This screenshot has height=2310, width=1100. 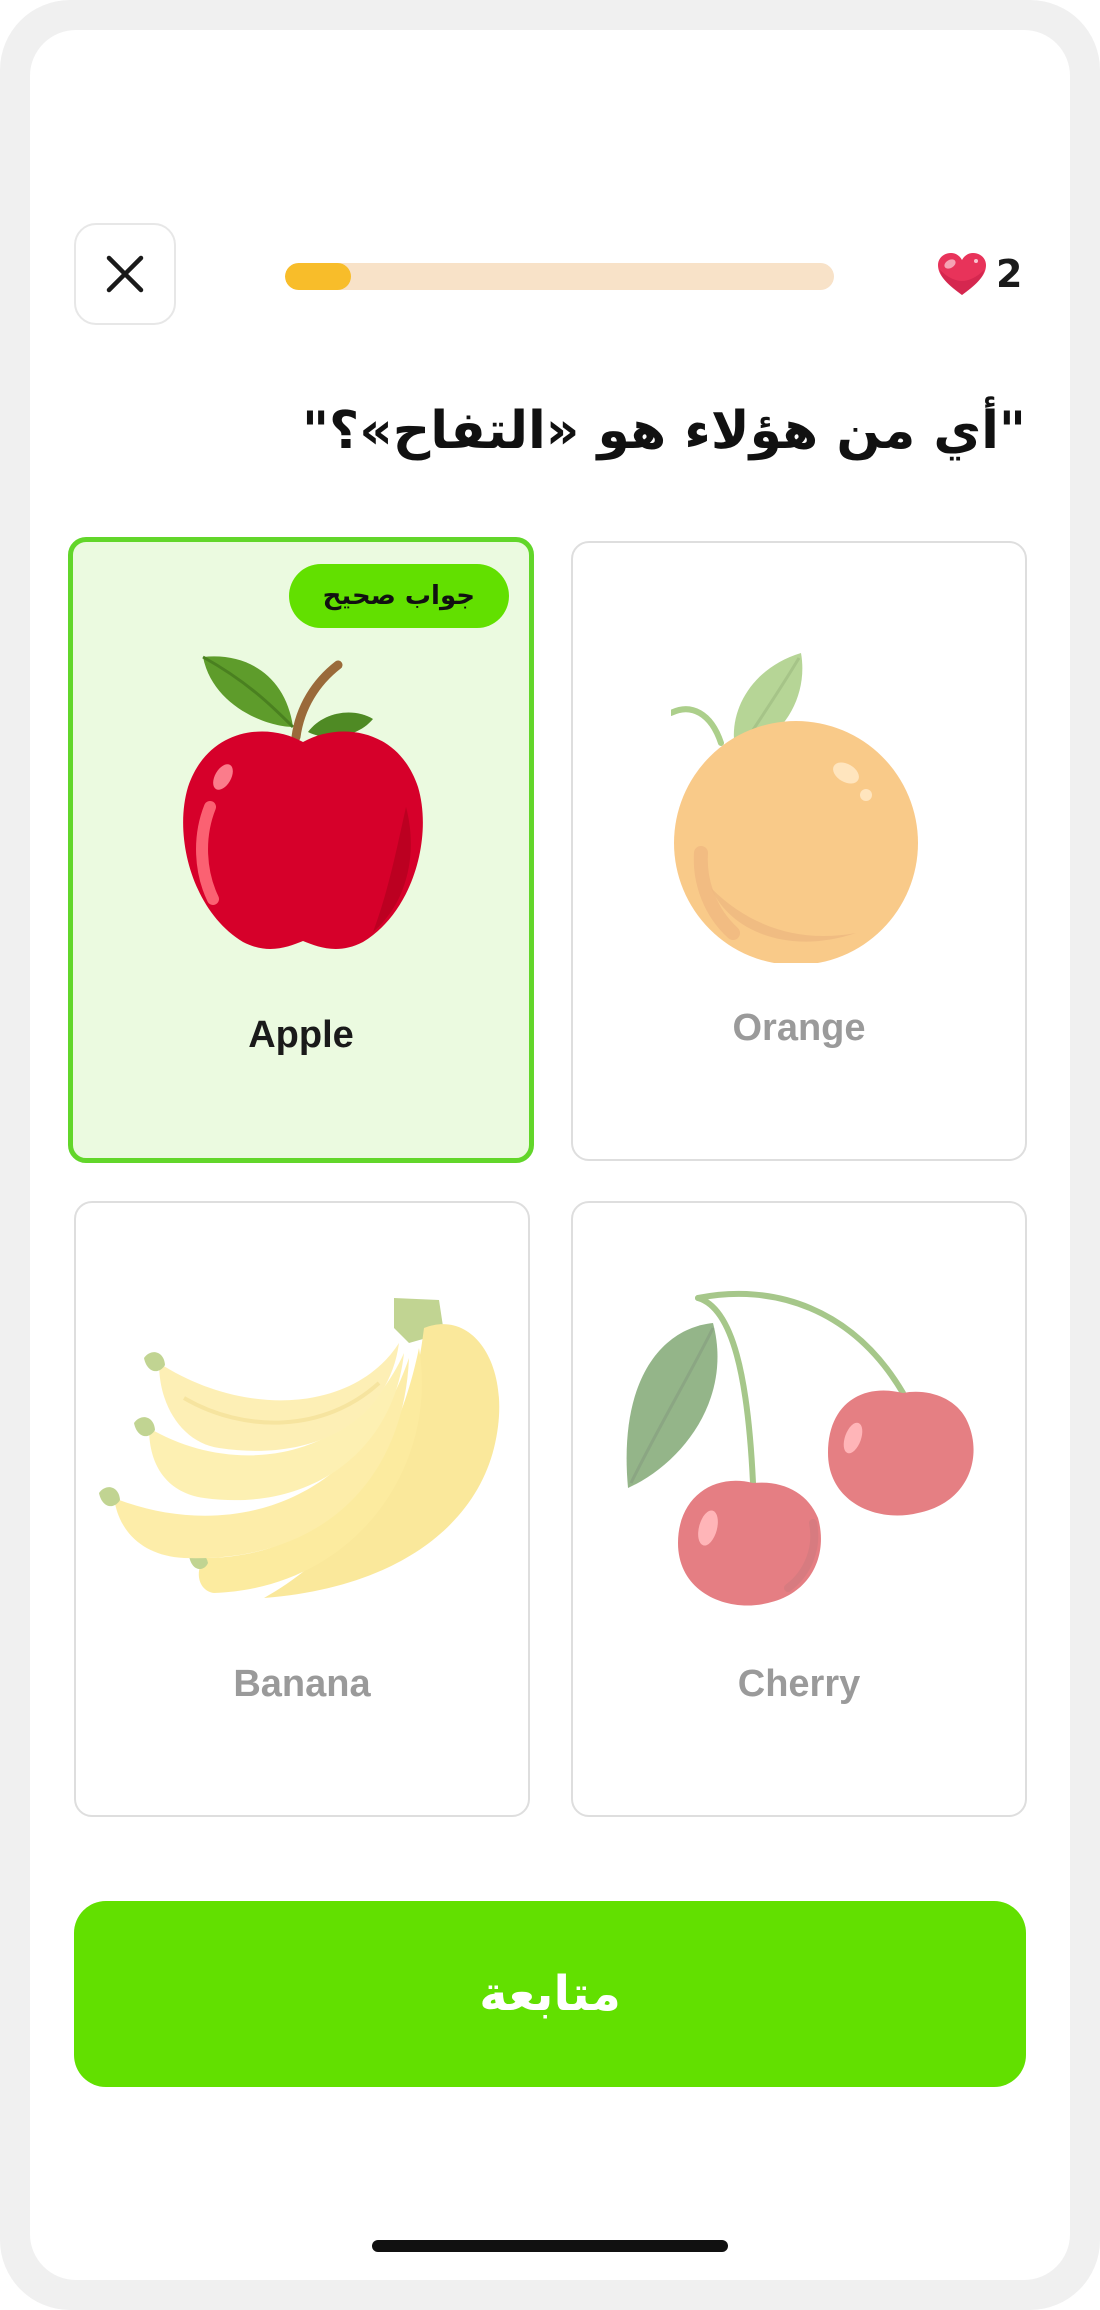 What do you see at coordinates (550, 1994) in the screenshot?
I see `continue-button: متابعة` at bounding box center [550, 1994].